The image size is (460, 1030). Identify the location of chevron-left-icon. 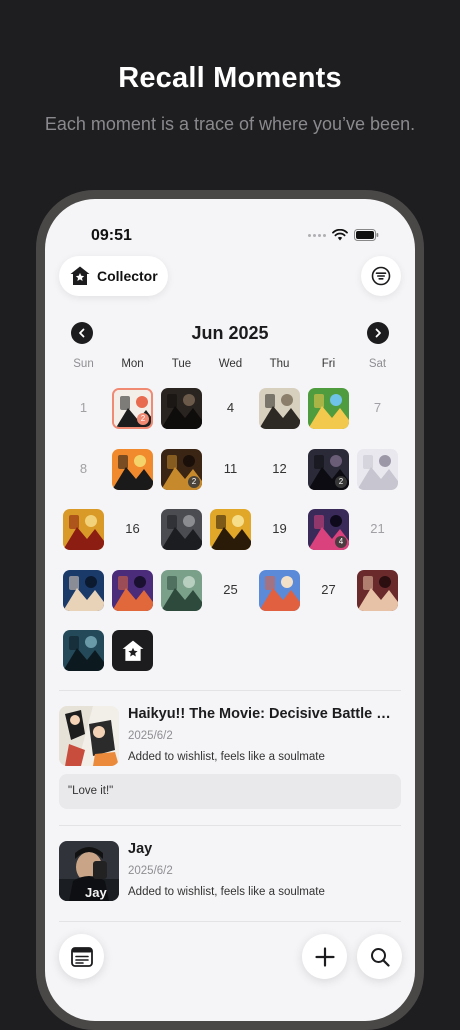
(82, 333).